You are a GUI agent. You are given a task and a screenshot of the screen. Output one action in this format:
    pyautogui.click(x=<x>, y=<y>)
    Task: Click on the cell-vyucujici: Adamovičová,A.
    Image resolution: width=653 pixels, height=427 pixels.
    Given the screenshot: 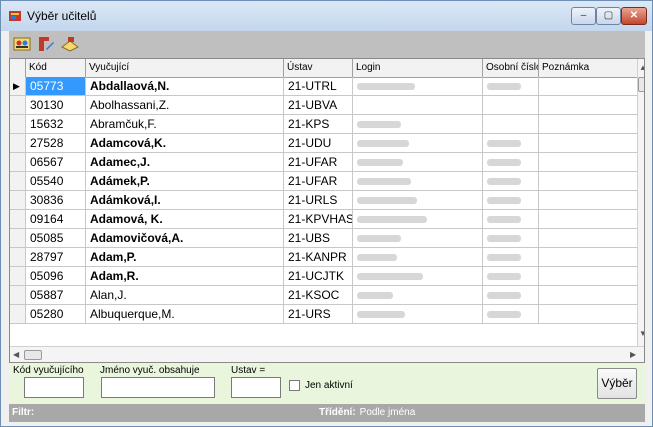 What is the action you would take?
    pyautogui.click(x=185, y=238)
    